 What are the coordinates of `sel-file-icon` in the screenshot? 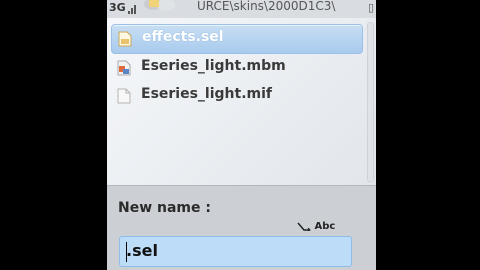 It's located at (125, 39).